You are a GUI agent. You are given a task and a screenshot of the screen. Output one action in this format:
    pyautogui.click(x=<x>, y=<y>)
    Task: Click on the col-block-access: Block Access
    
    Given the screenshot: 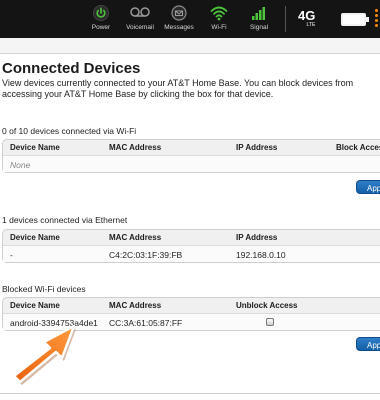 What is the action you would take?
    pyautogui.click(x=358, y=147)
    